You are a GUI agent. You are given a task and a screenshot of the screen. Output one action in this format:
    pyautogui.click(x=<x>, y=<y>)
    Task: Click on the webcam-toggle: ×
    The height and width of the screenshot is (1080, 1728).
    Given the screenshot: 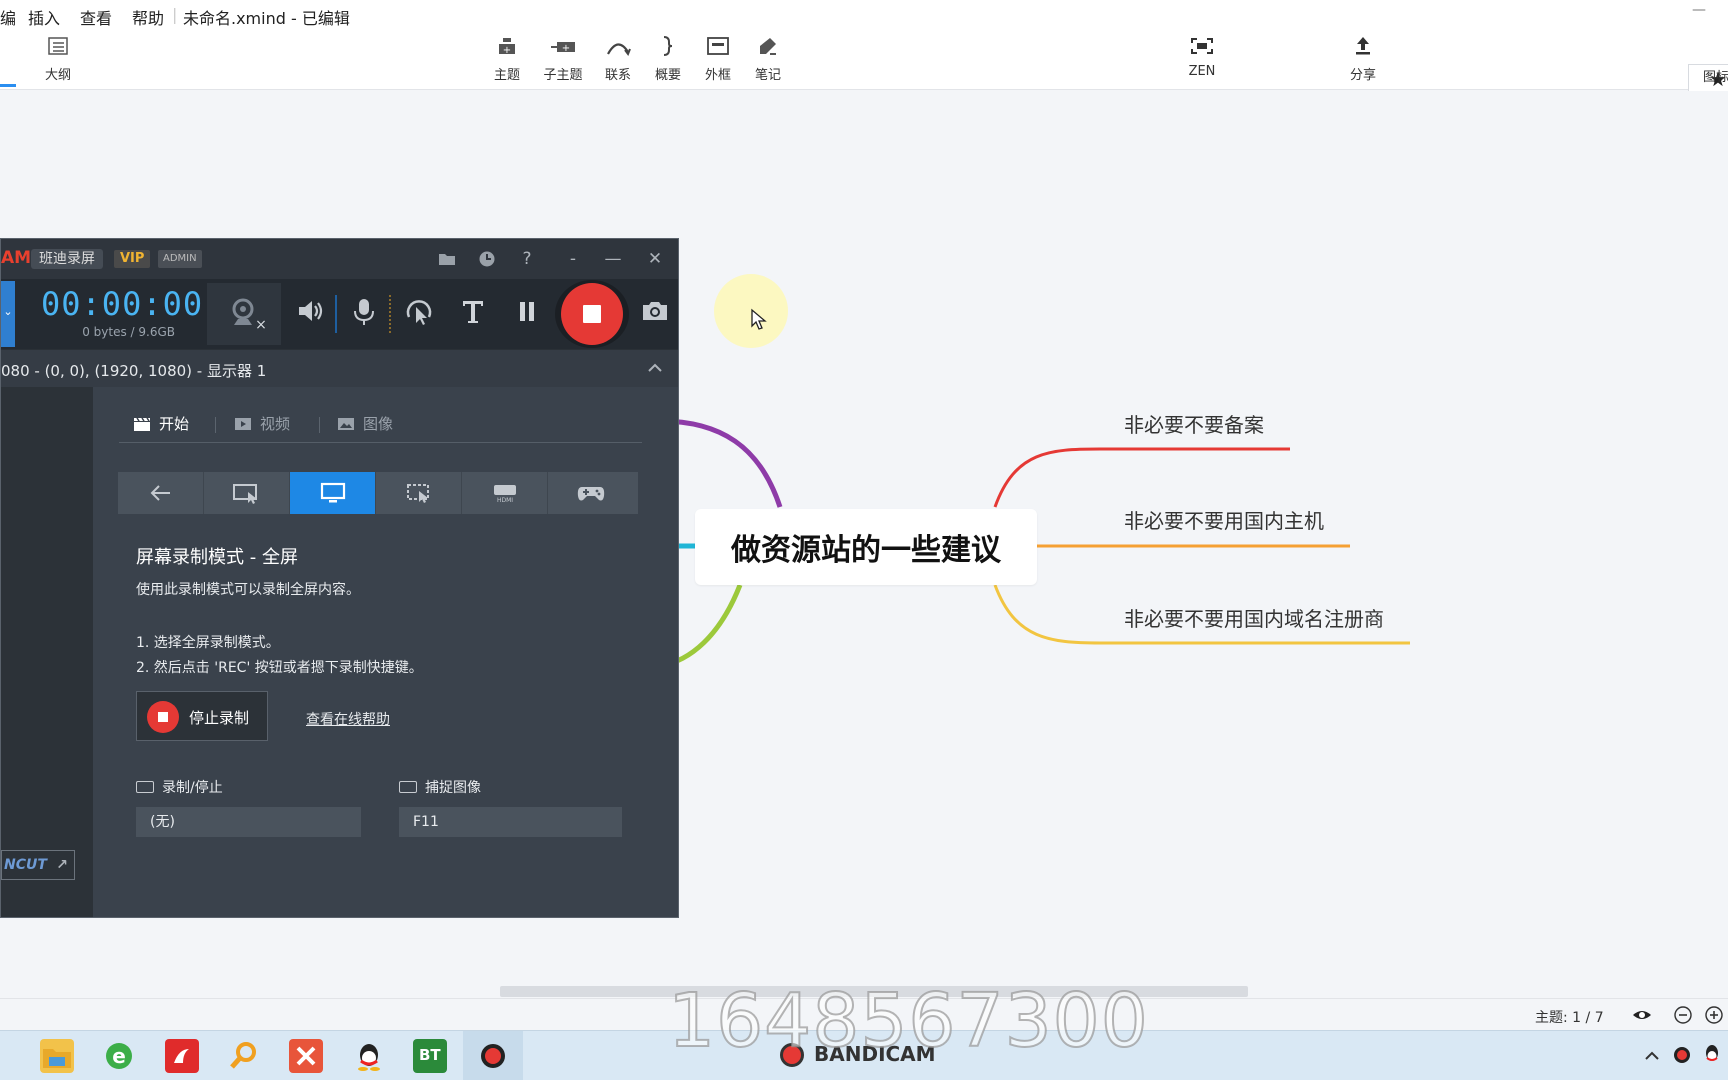 What is the action you would take?
    pyautogui.click(x=244, y=314)
    